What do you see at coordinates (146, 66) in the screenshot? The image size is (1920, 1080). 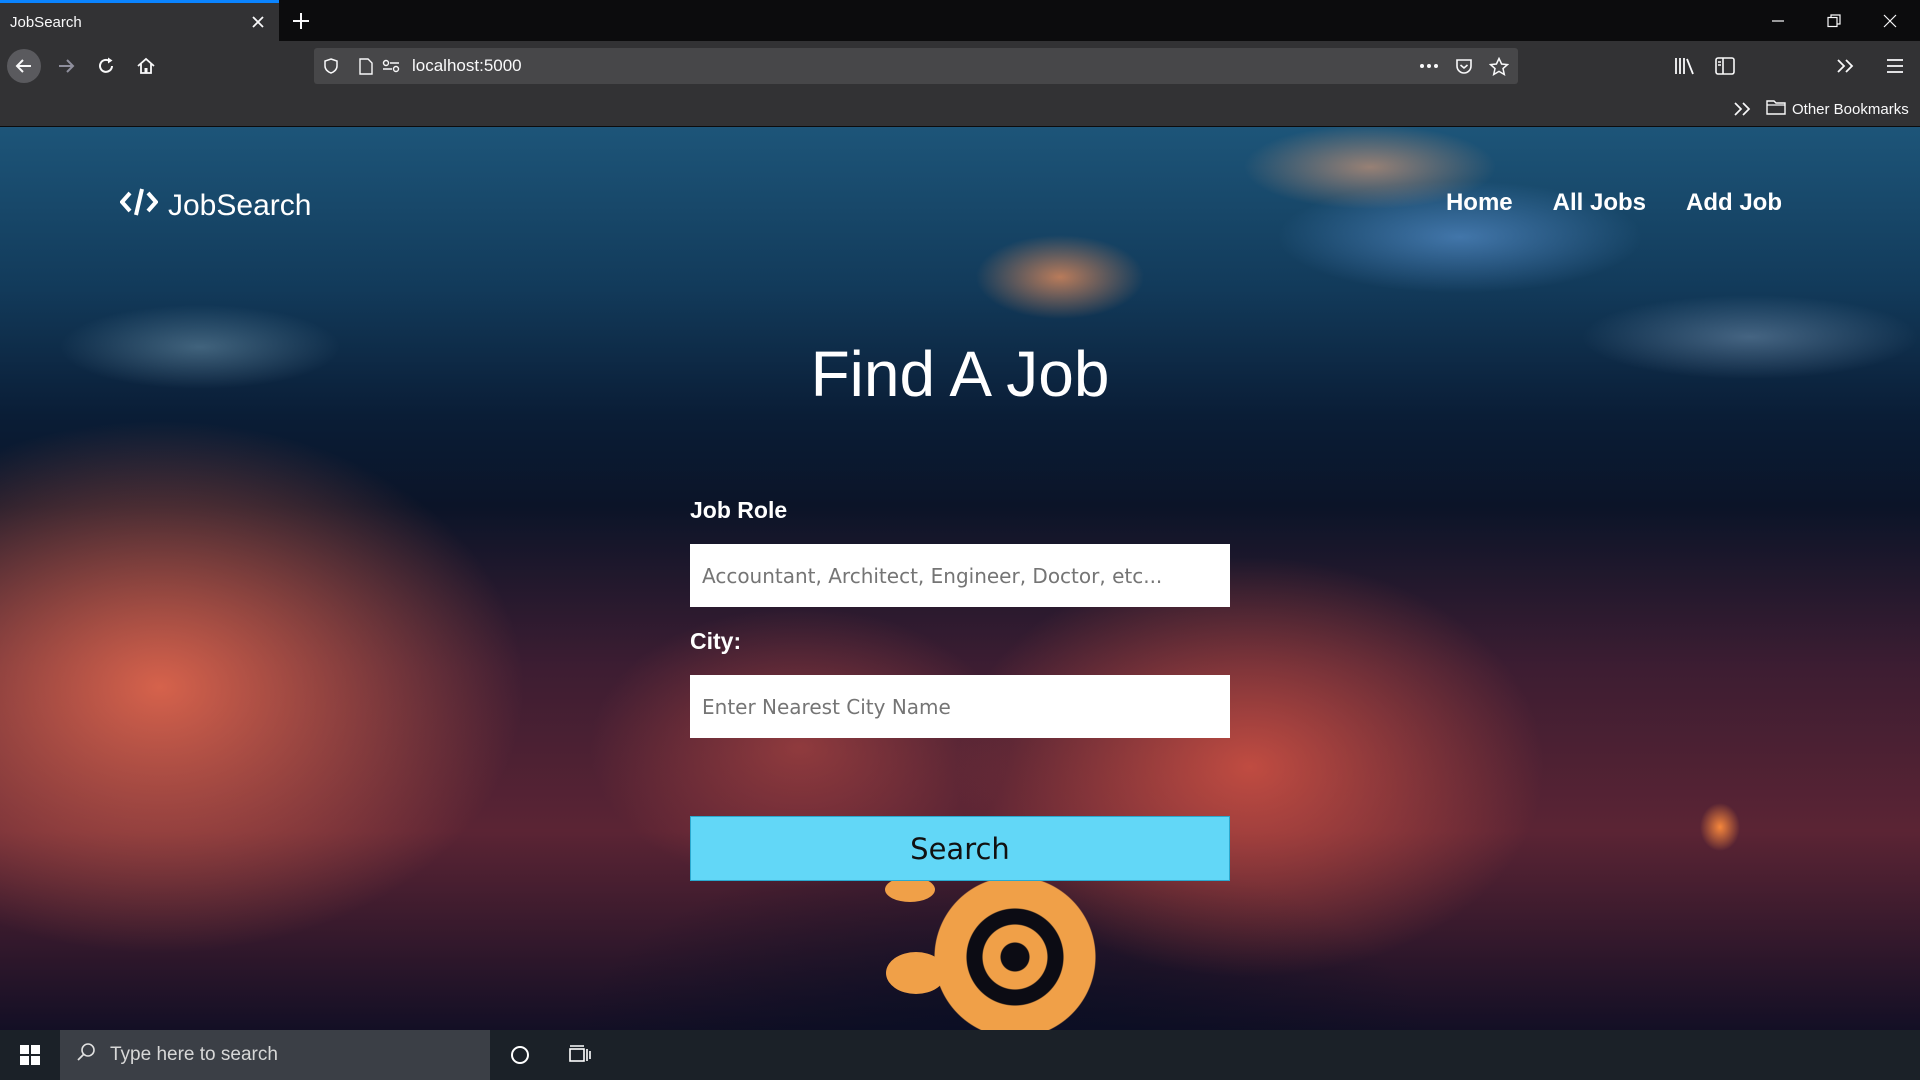 I see `home-icon` at bounding box center [146, 66].